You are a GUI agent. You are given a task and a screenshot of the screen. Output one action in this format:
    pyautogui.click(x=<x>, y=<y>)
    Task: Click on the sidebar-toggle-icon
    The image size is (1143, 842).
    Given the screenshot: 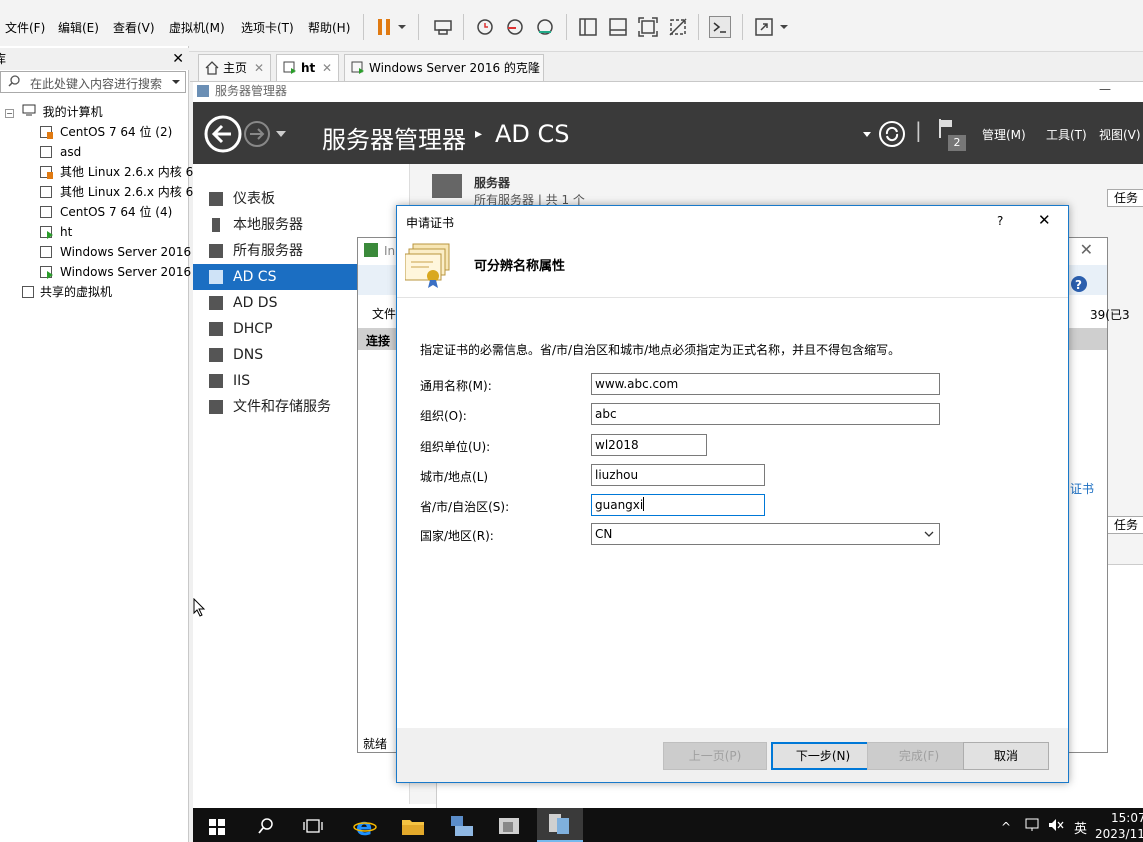 What is the action you would take?
    pyautogui.click(x=588, y=27)
    